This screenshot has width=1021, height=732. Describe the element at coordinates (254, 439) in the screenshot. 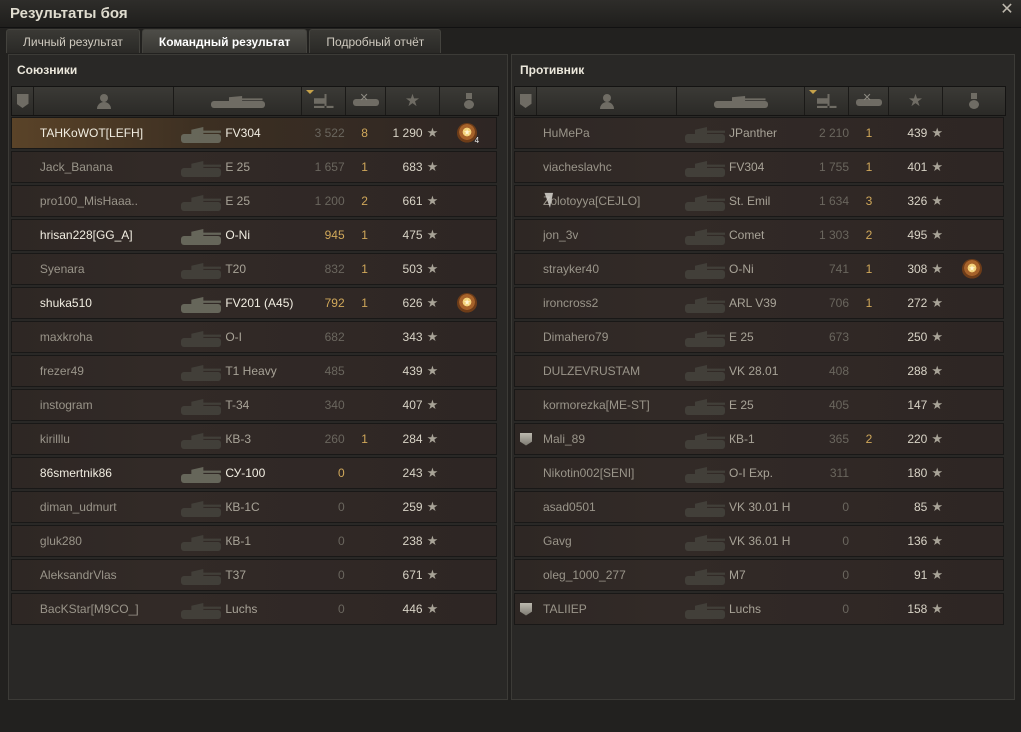

I see `player-row: kirilllu КВ-3 260 1 284 ★` at that location.